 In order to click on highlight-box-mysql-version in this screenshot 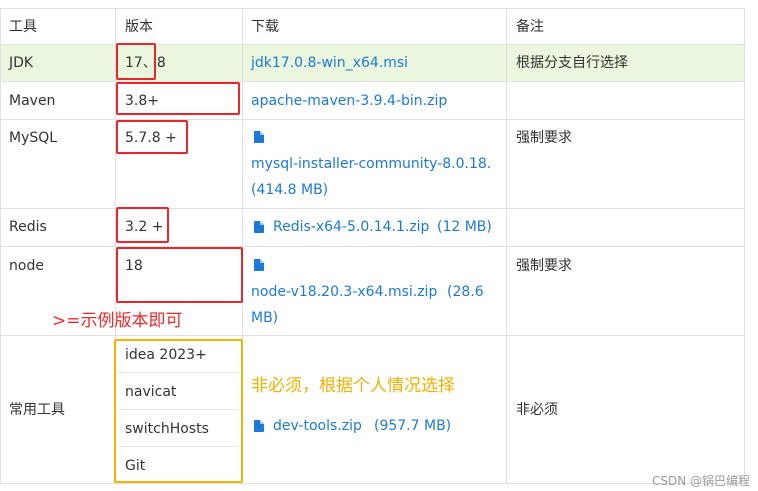, I will do `click(152, 137)`.